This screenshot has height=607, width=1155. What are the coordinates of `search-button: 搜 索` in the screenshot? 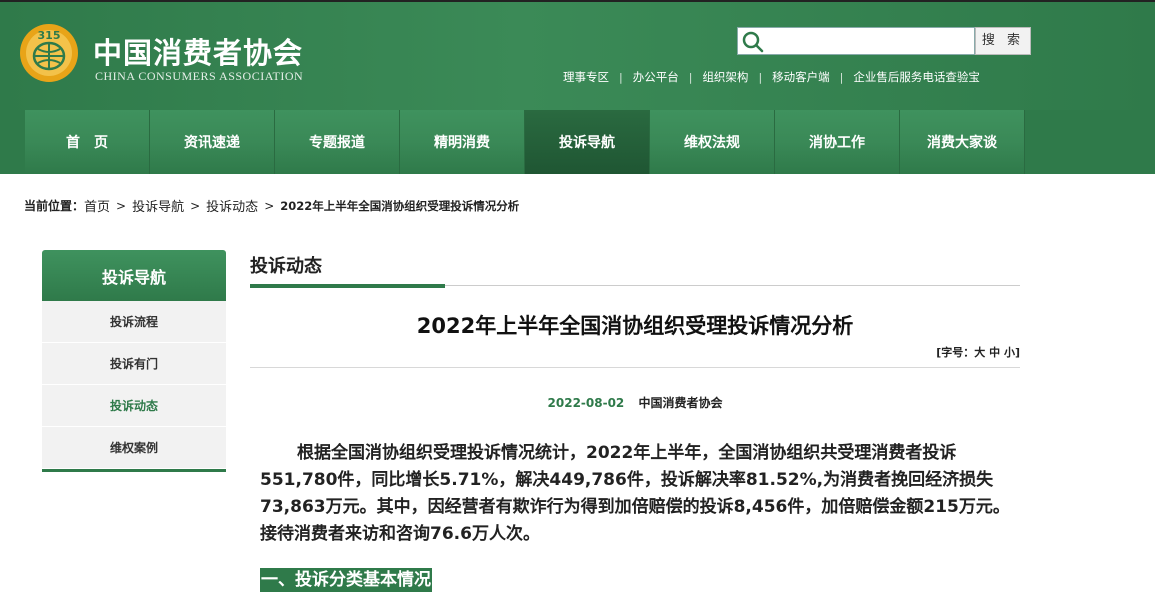 It's located at (1003, 41).